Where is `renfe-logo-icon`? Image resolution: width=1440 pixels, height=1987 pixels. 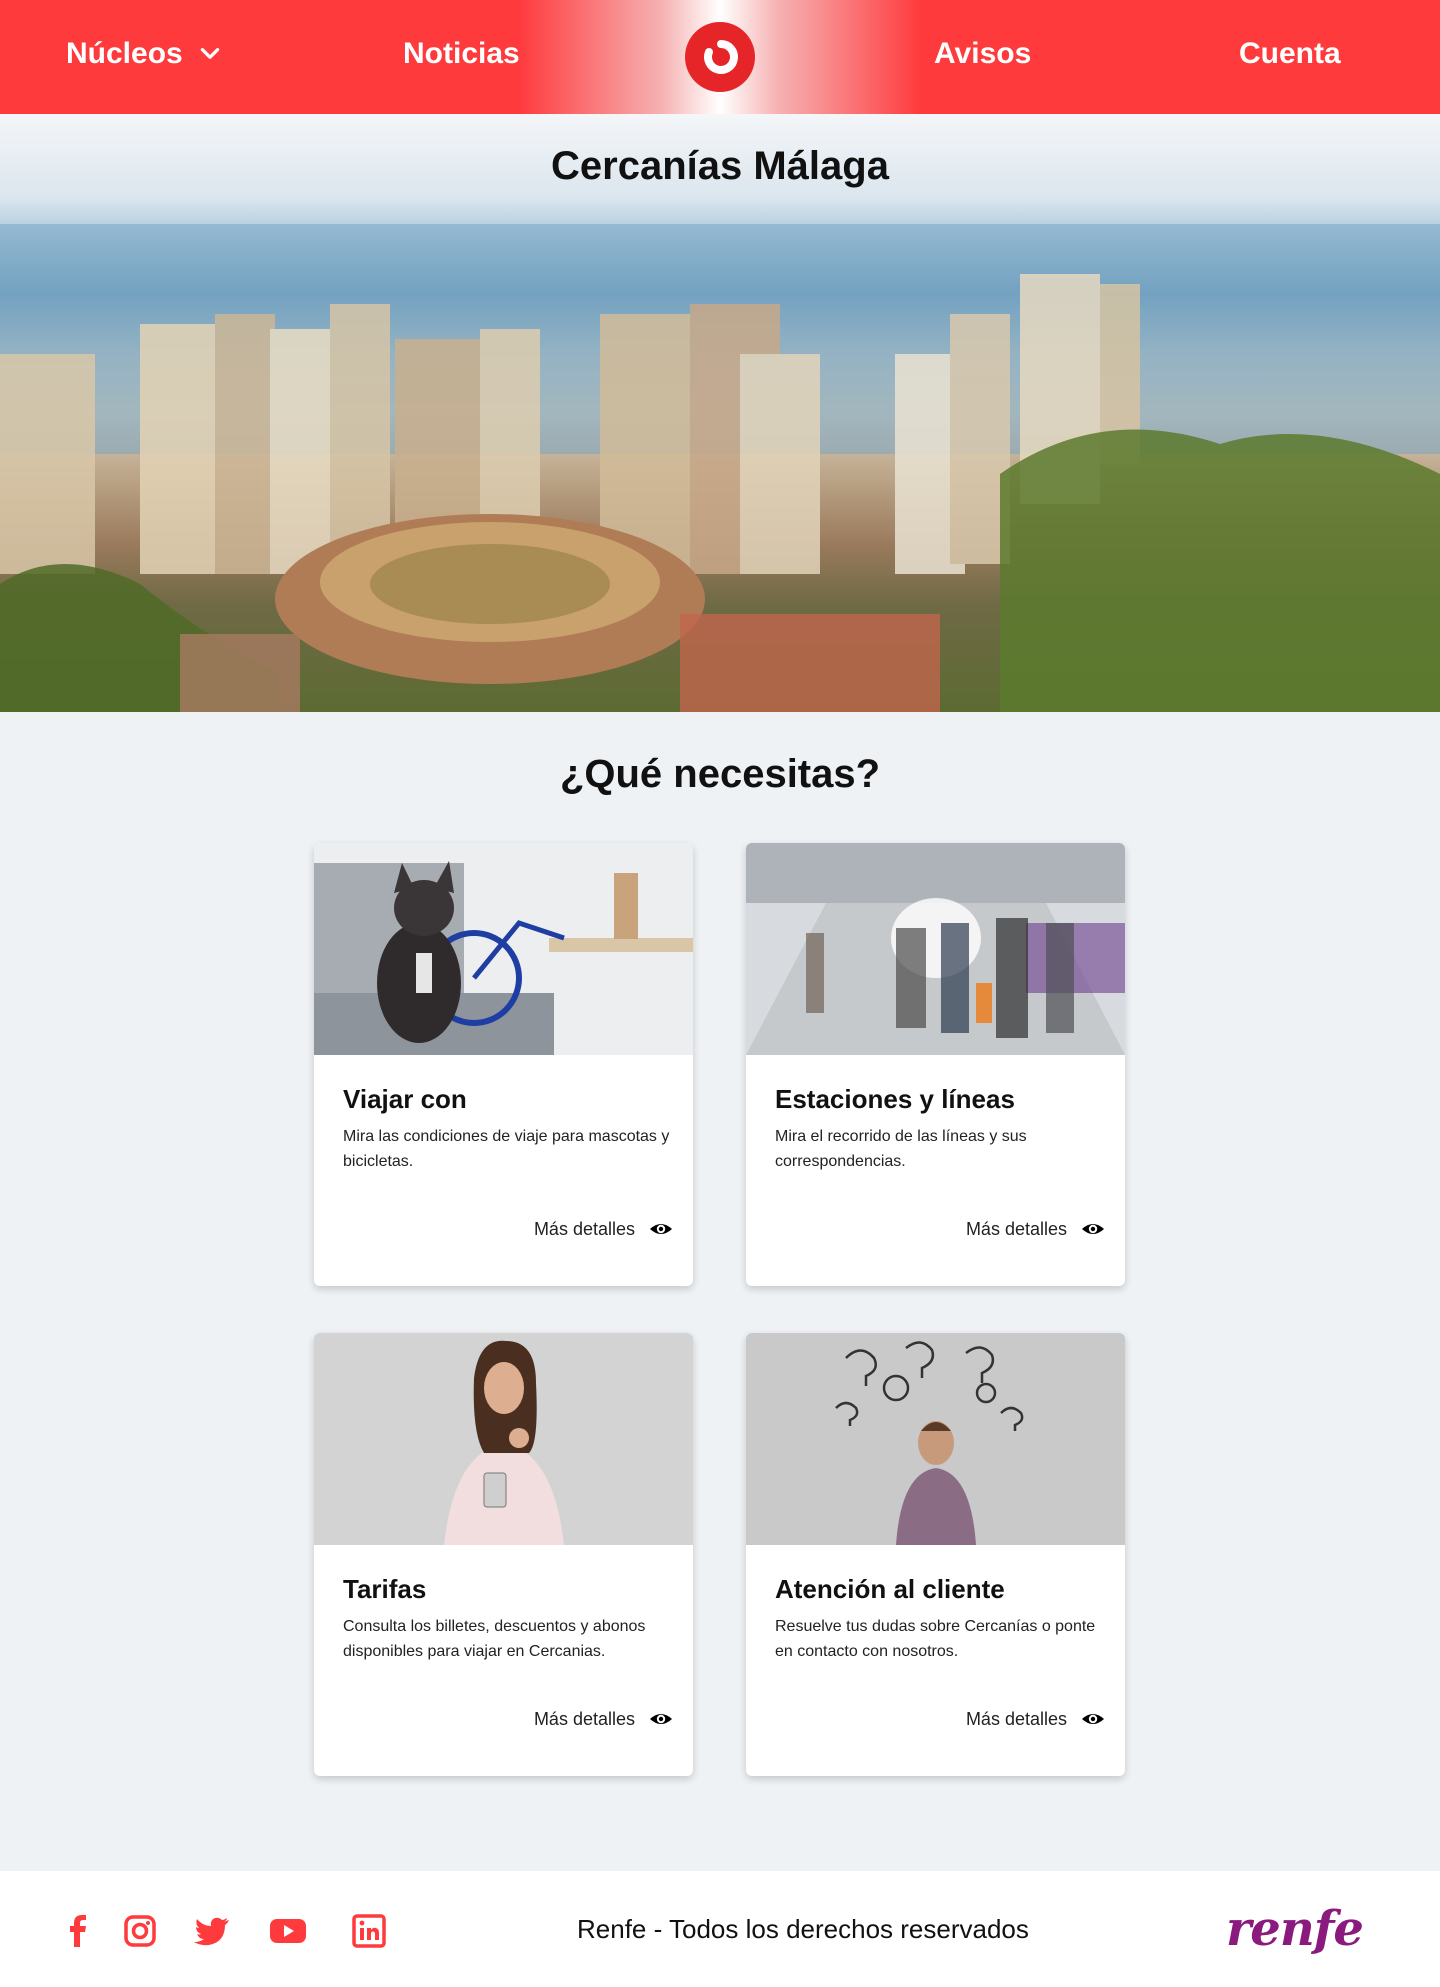 renfe-logo-icon is located at coordinates (720, 57).